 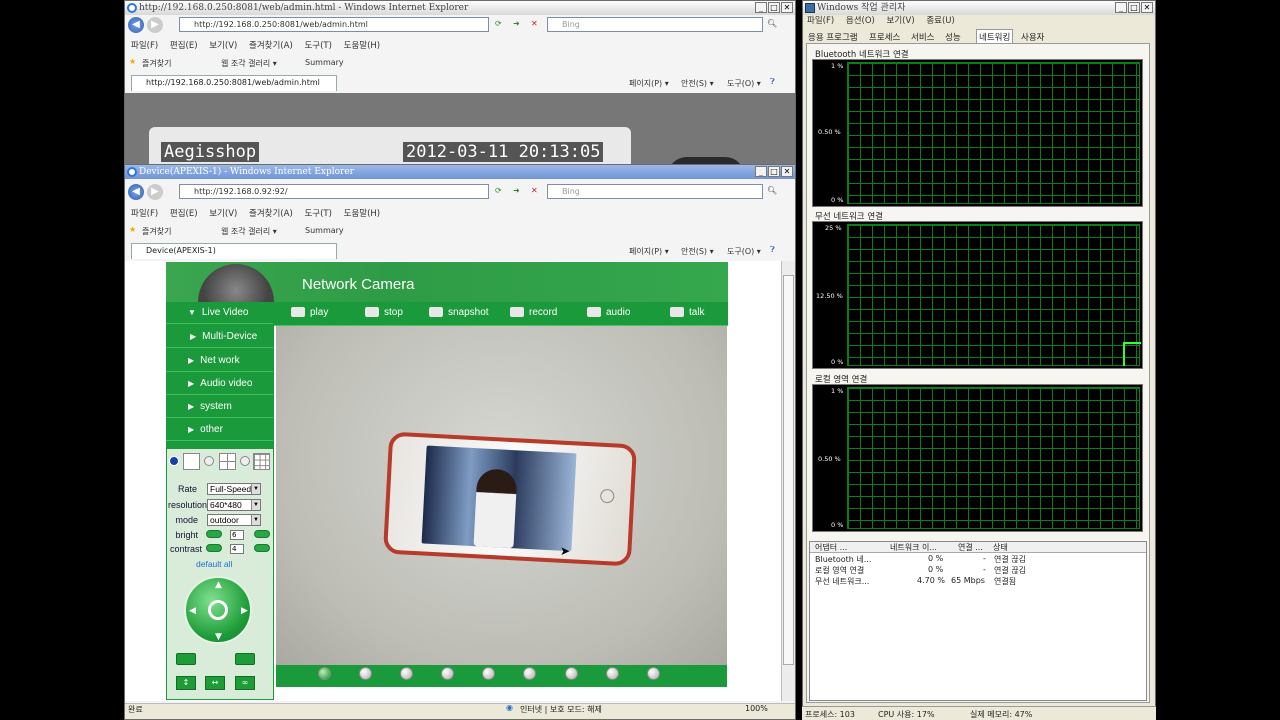 What do you see at coordinates (227, 461) in the screenshot?
I see `layout-four-icon` at bounding box center [227, 461].